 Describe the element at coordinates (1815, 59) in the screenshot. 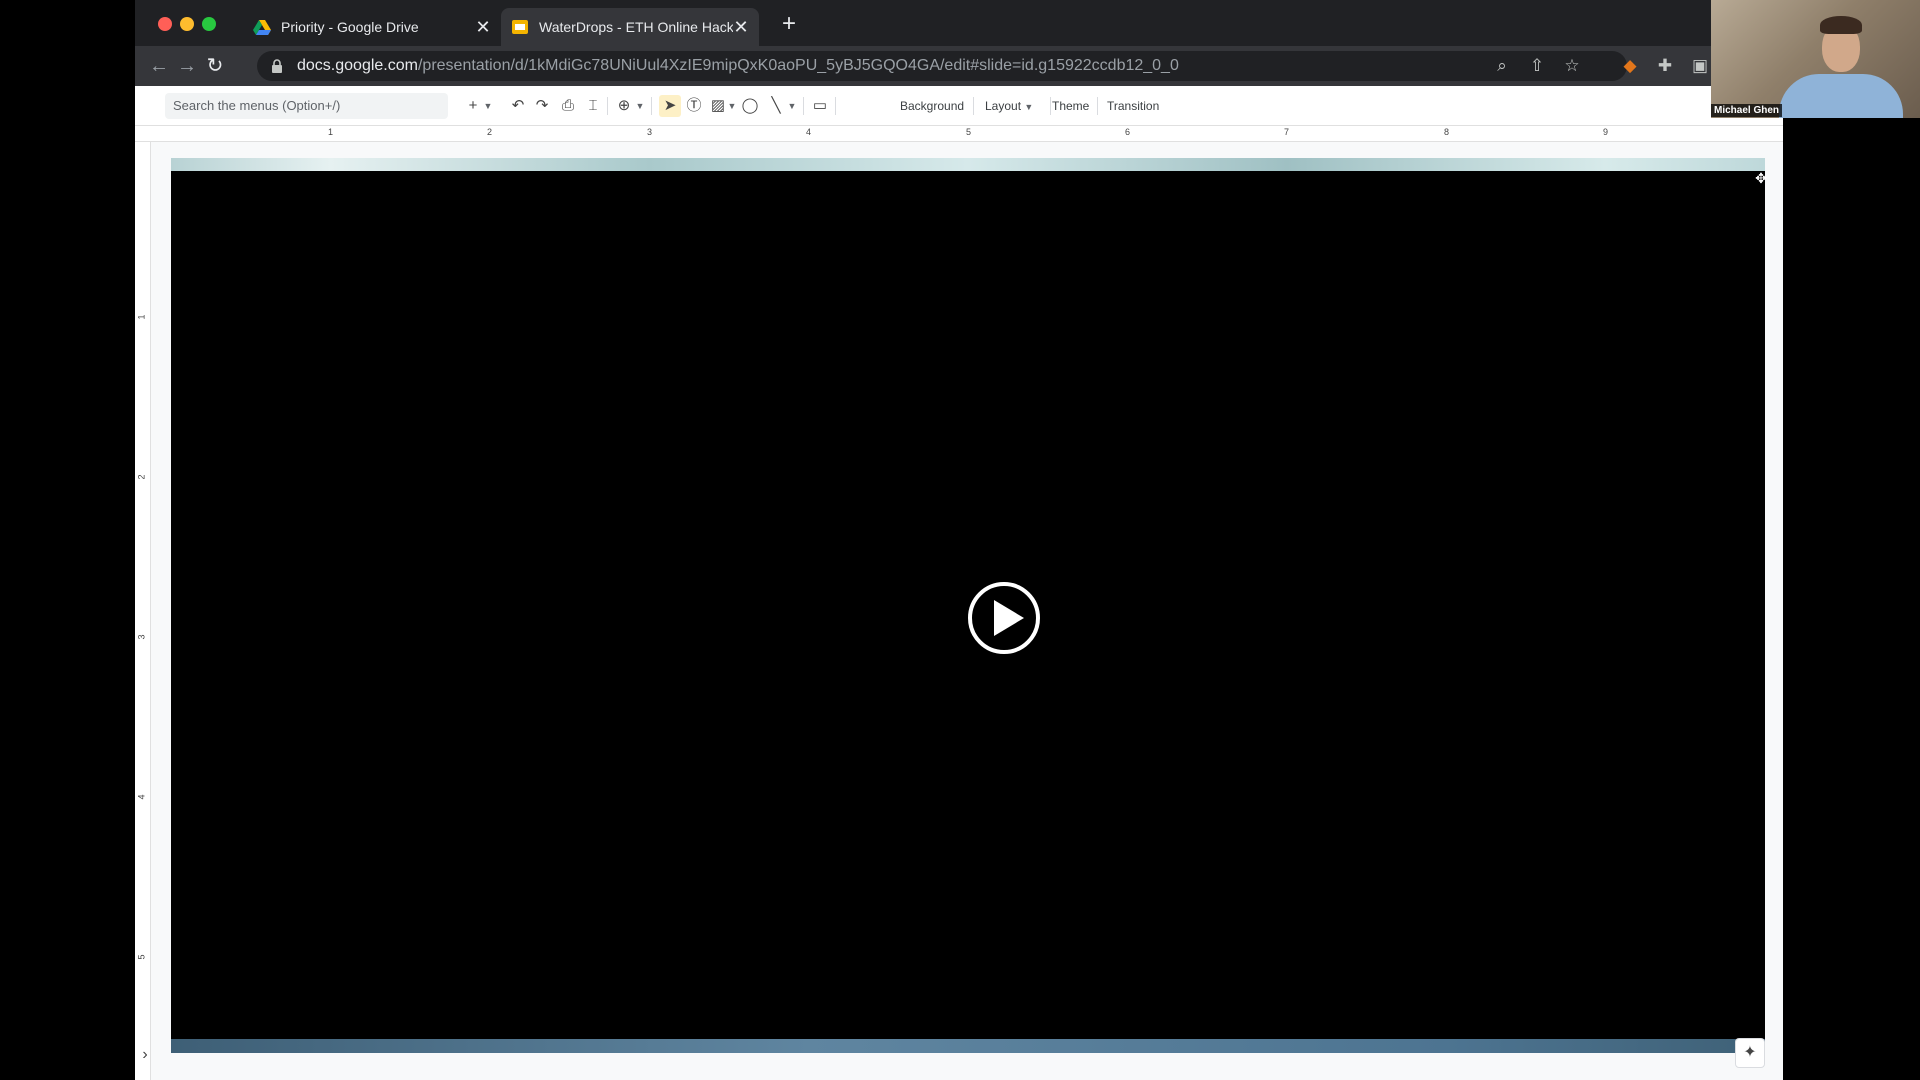

I see `webcam-overlay: Michael Ghen` at that location.